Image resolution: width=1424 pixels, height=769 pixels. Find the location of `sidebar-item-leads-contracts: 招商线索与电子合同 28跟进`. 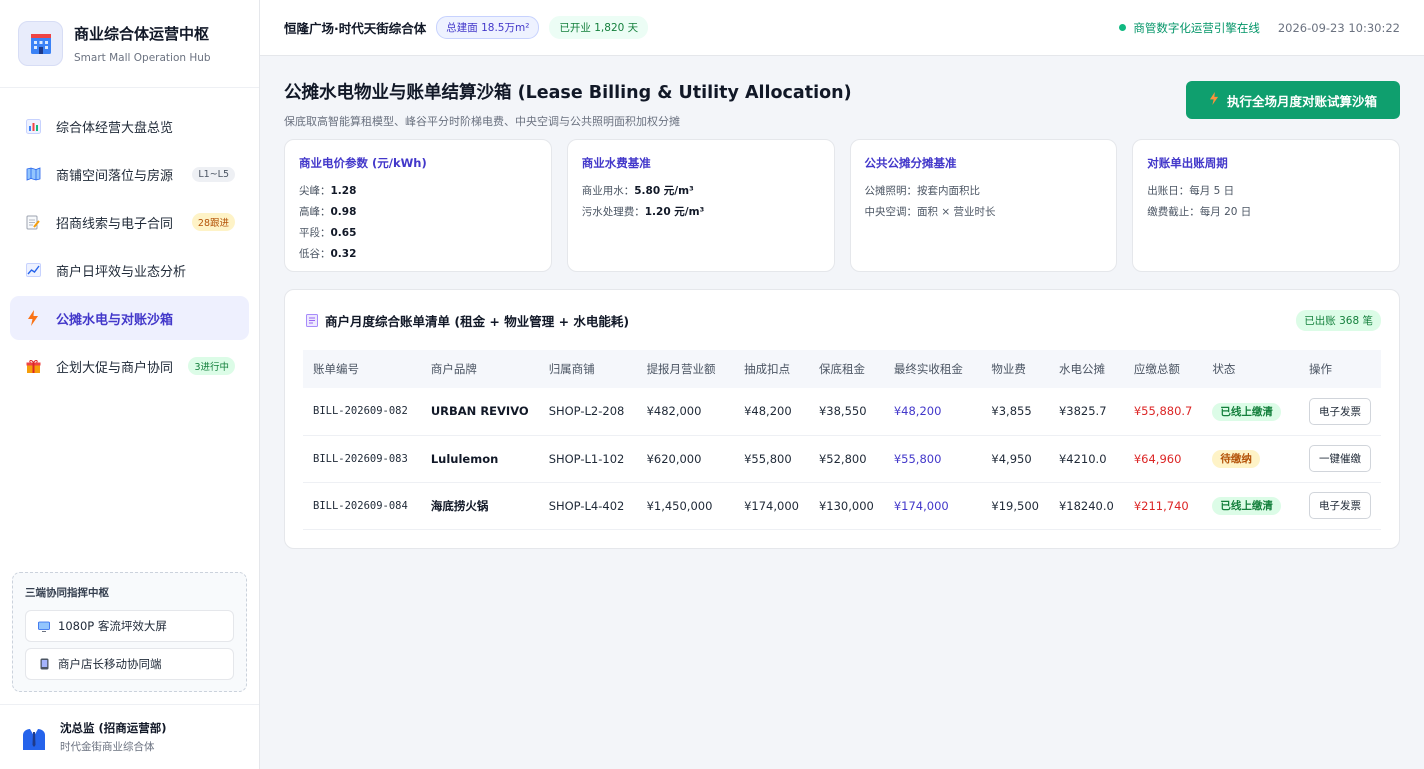

sidebar-item-leads-contracts: 招商线索与电子合同 28跟进 is located at coordinates (129, 222).